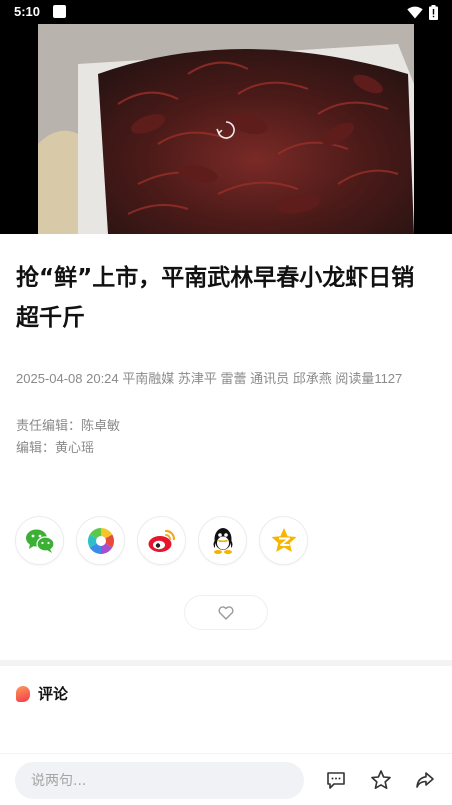 The width and height of the screenshot is (452, 805). Describe the element at coordinates (215, 298) in the screenshot. I see `article-title: 抢“鲜”上市，平南武林早春小龙虾日销超千斤` at that location.